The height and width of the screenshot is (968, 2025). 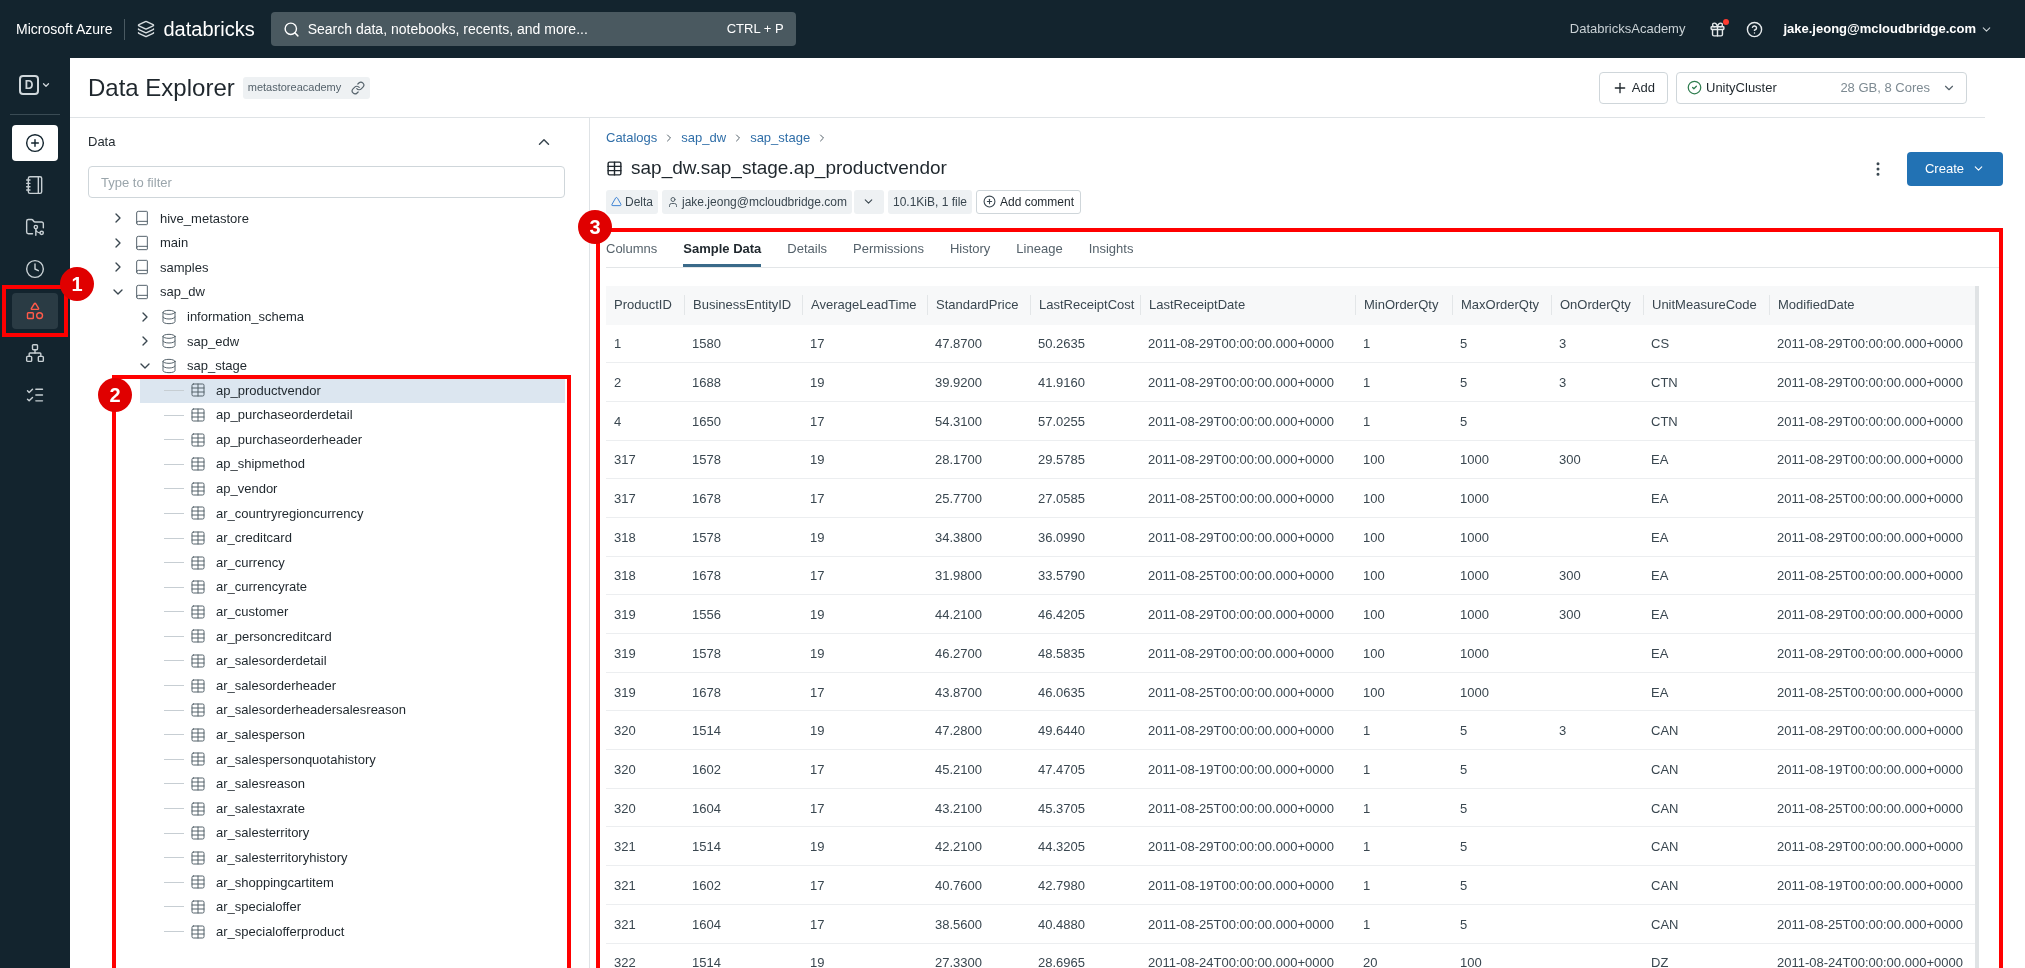 I want to click on column-header: ProductID, so click(x=645, y=305).